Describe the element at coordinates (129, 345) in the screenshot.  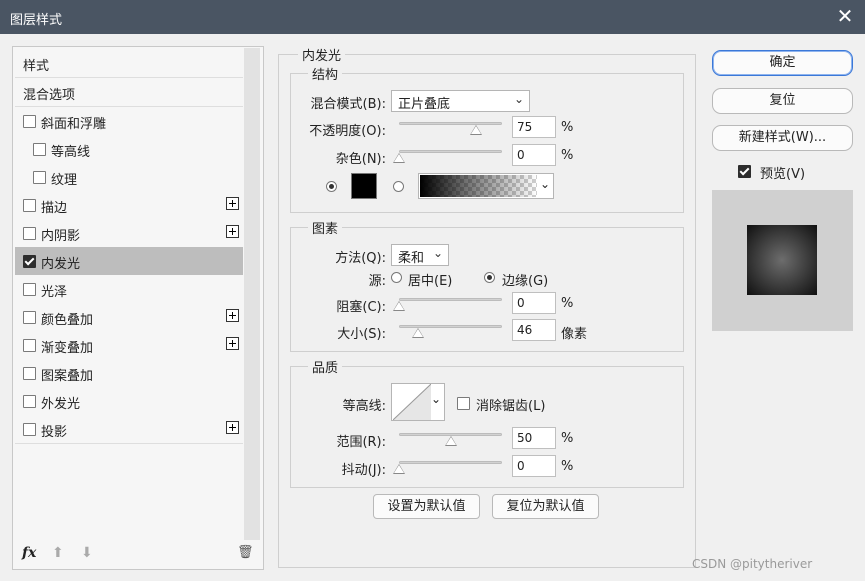
I see `list-item-gradient-overlay: 渐变叠加` at that location.